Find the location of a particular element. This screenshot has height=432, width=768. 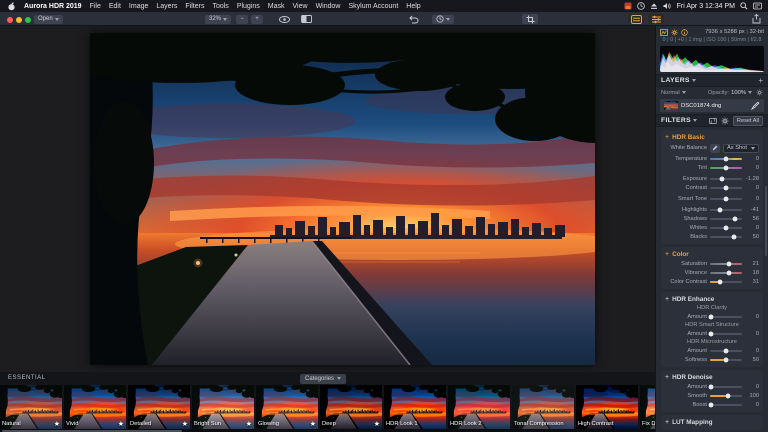

eyedropper-button is located at coordinates (715, 148).